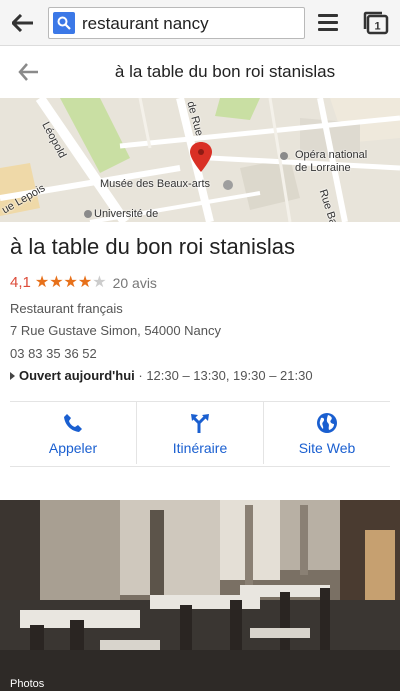 The image size is (400, 691). I want to click on website-button: Site Web, so click(326, 433).